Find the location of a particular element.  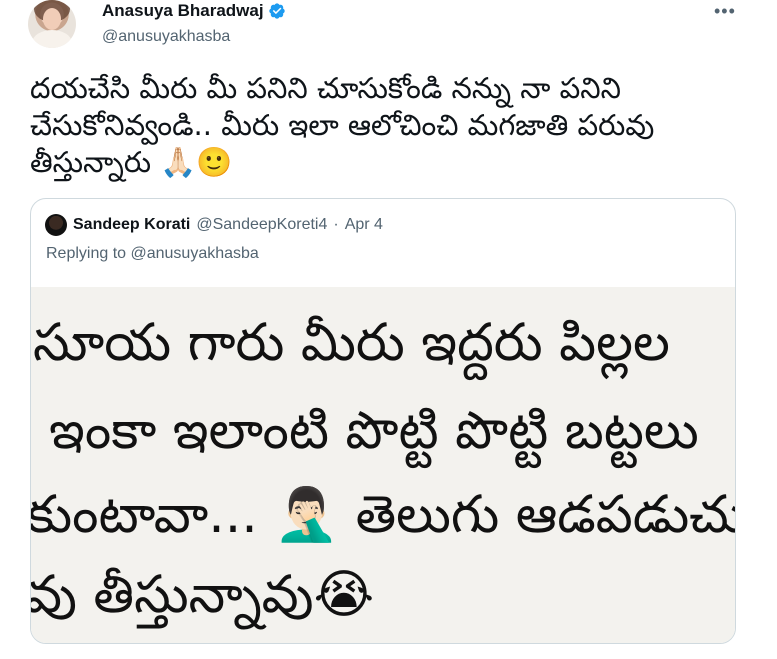

more-options-icon: ••• is located at coordinates (725, 11).